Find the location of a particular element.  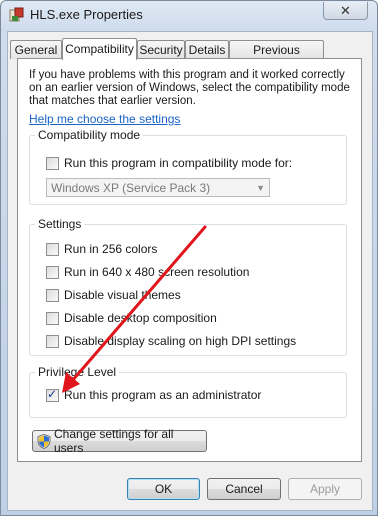

setting-checkbox-640x480 is located at coordinates (52, 272).